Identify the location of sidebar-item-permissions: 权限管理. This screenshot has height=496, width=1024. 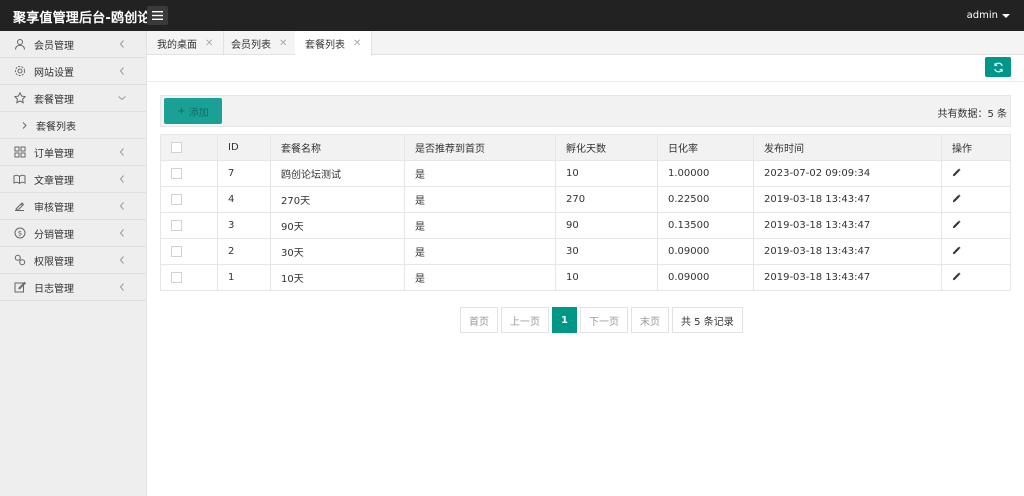
(73, 260).